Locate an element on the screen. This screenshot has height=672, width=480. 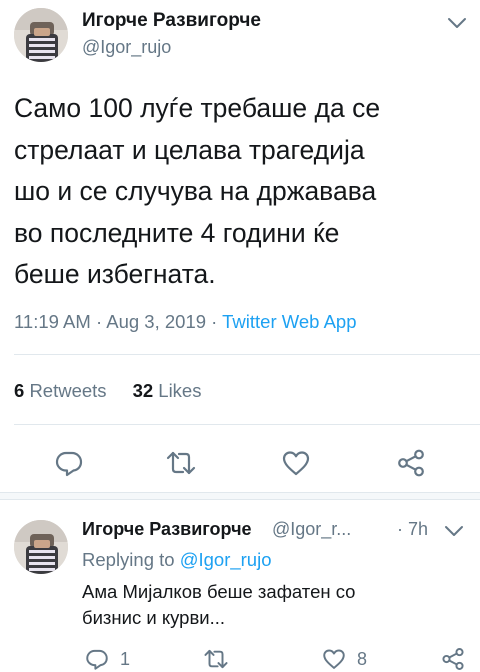
likes-label: Likes is located at coordinates (180, 390).